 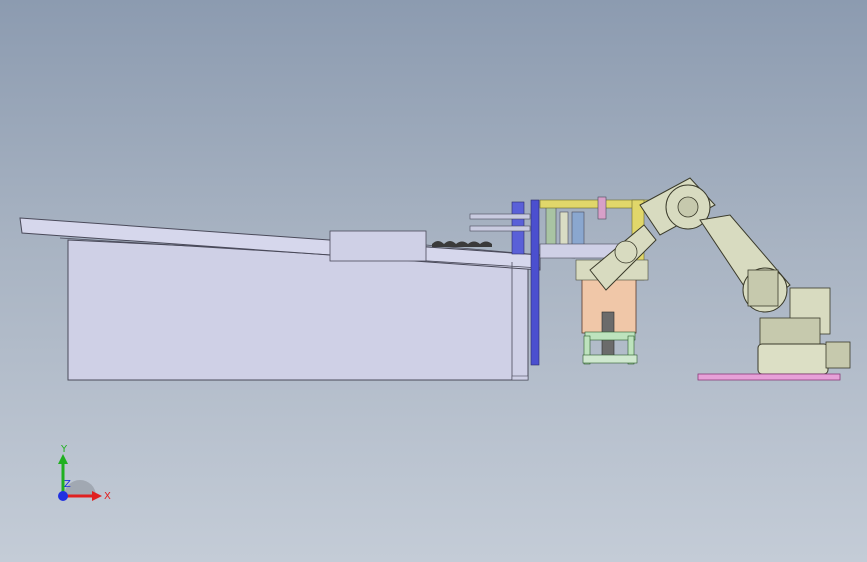 I want to click on x-axis-label: X, so click(x=107, y=496).